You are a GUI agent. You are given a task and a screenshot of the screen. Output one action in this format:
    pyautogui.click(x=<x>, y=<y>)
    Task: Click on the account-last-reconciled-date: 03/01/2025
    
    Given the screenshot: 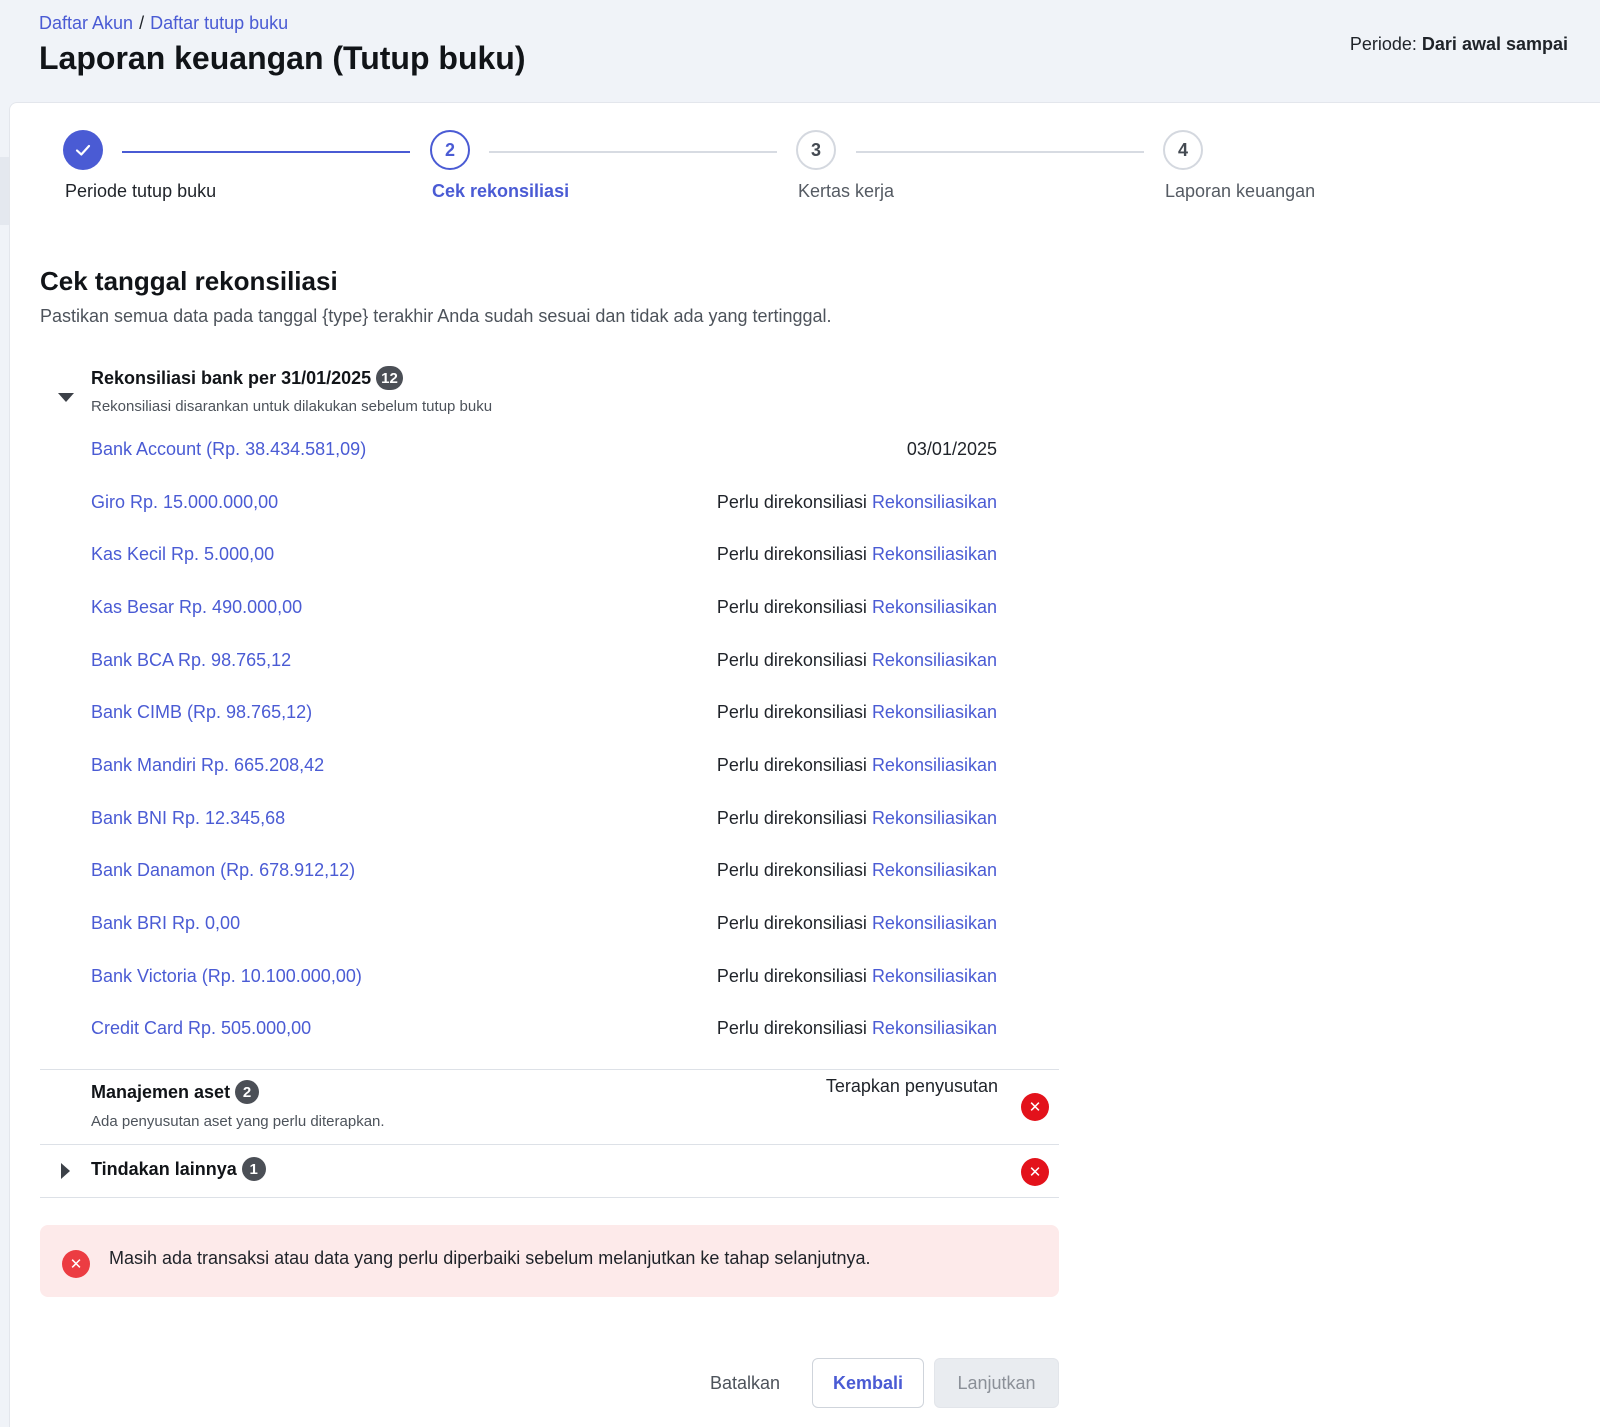 What is the action you would take?
    pyautogui.click(x=951, y=449)
    